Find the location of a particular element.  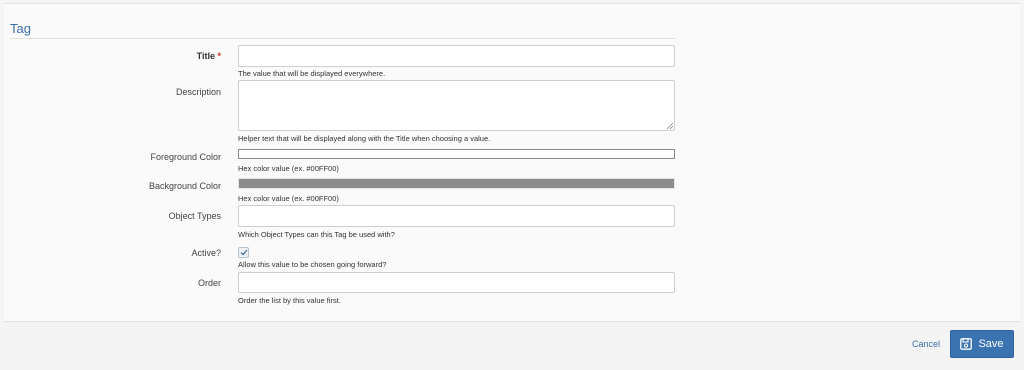

description-textarea is located at coordinates (456, 105).